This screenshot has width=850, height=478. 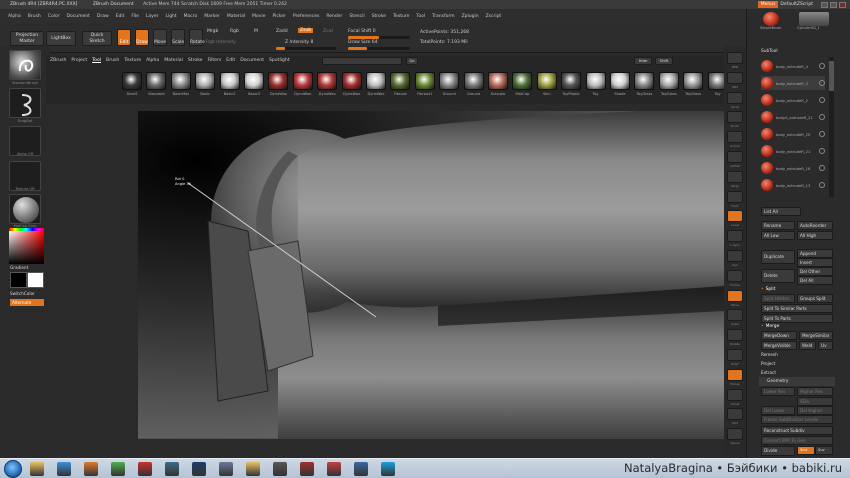 What do you see at coordinates (25, 65) in the screenshot?
I see `brush-thumbnail` at bounding box center [25, 65].